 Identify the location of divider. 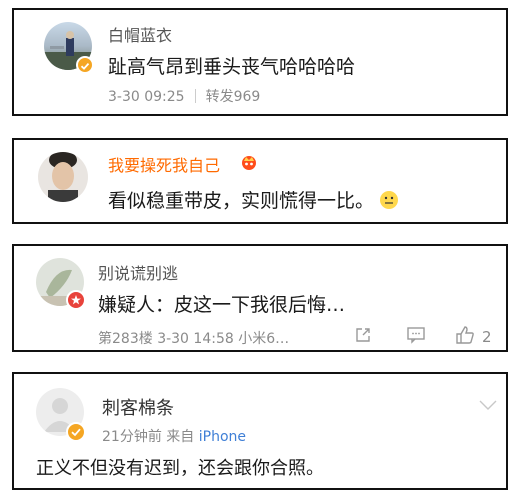
(195, 96).